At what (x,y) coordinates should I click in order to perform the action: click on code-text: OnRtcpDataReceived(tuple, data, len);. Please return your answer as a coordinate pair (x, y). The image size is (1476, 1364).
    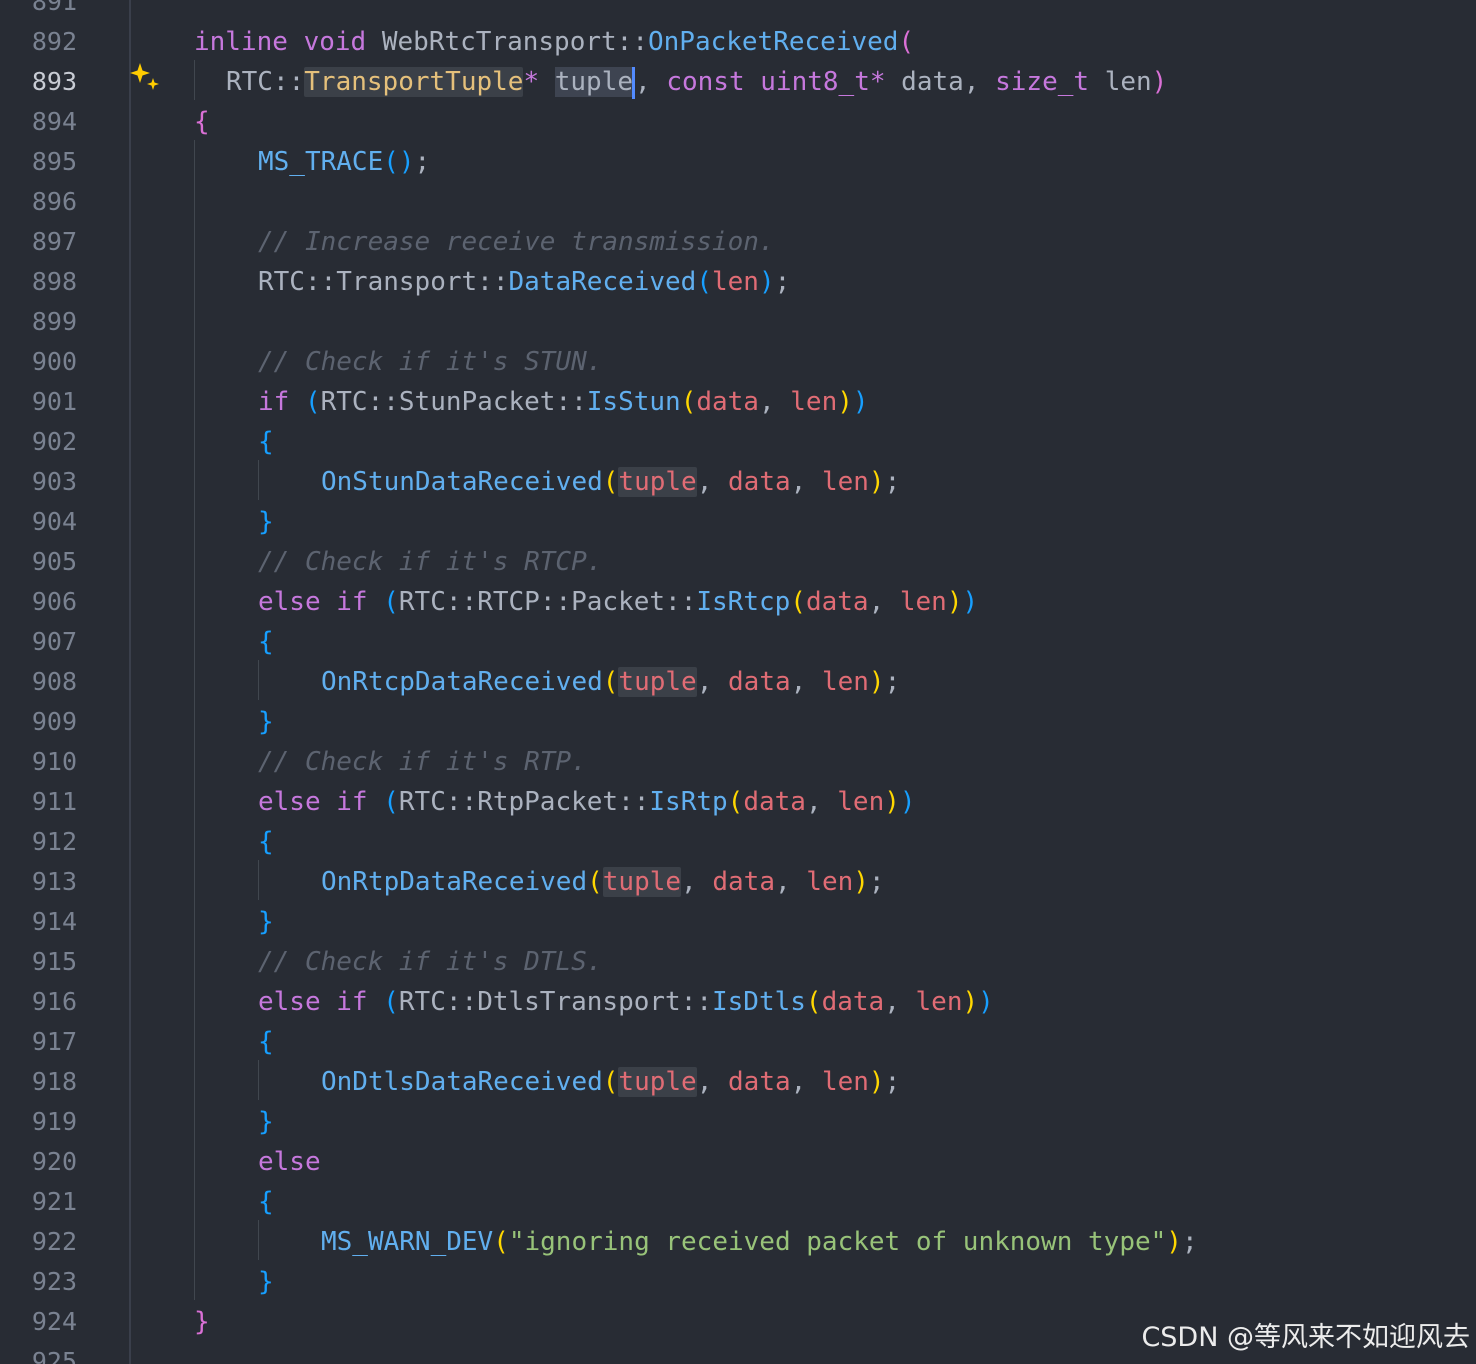
    Looking at the image, I should click on (610, 682).